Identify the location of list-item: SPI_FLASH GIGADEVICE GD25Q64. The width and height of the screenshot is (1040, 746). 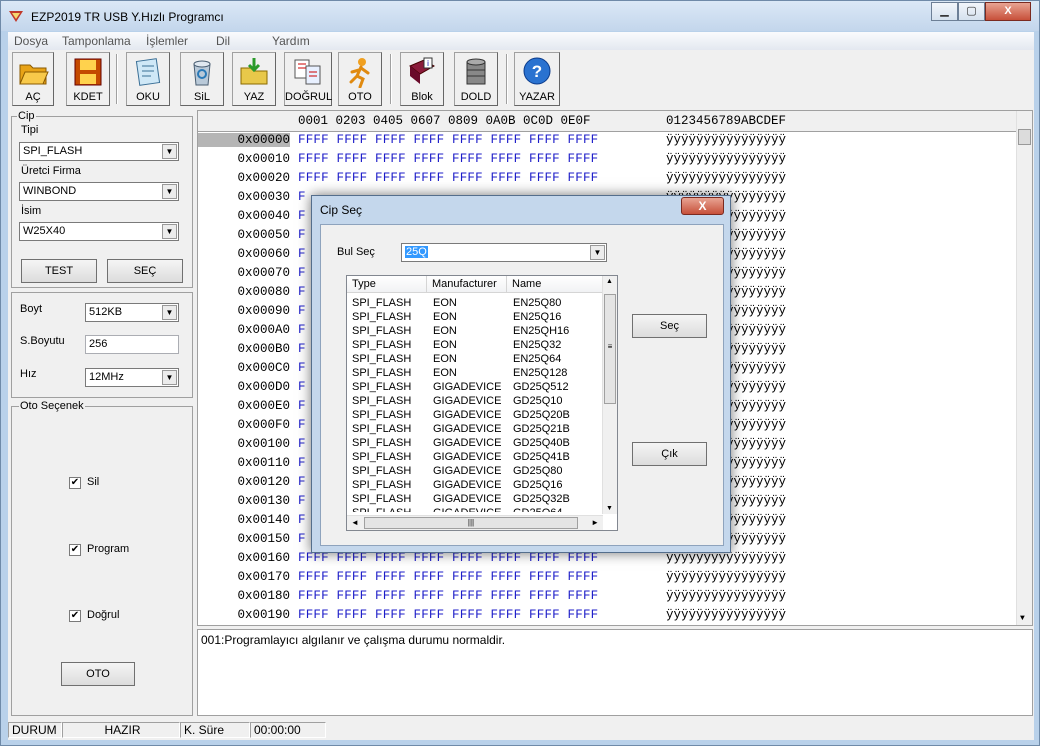
(475, 509).